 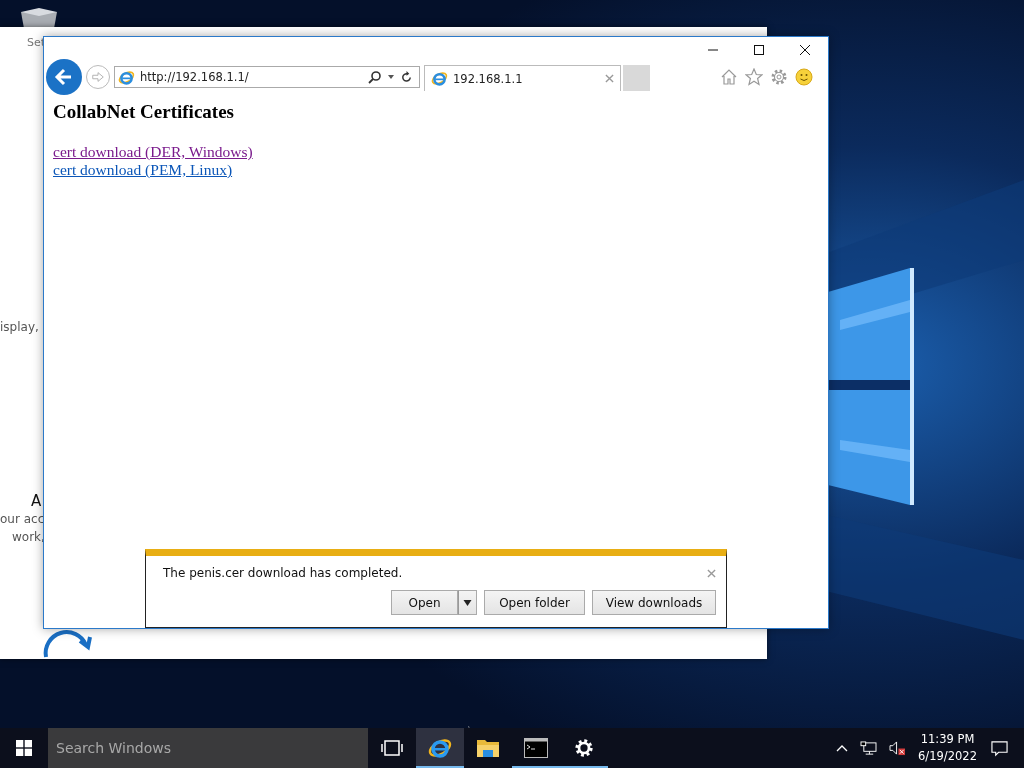 I want to click on maximize-icon, so click(x=759, y=50).